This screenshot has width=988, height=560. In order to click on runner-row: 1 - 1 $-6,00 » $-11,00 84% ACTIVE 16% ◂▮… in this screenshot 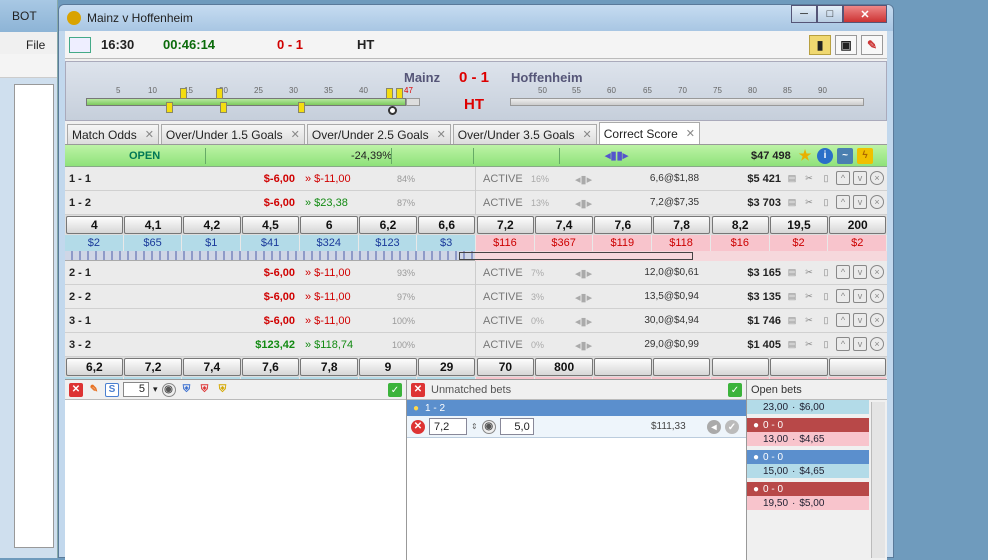, I will do `click(476, 179)`.